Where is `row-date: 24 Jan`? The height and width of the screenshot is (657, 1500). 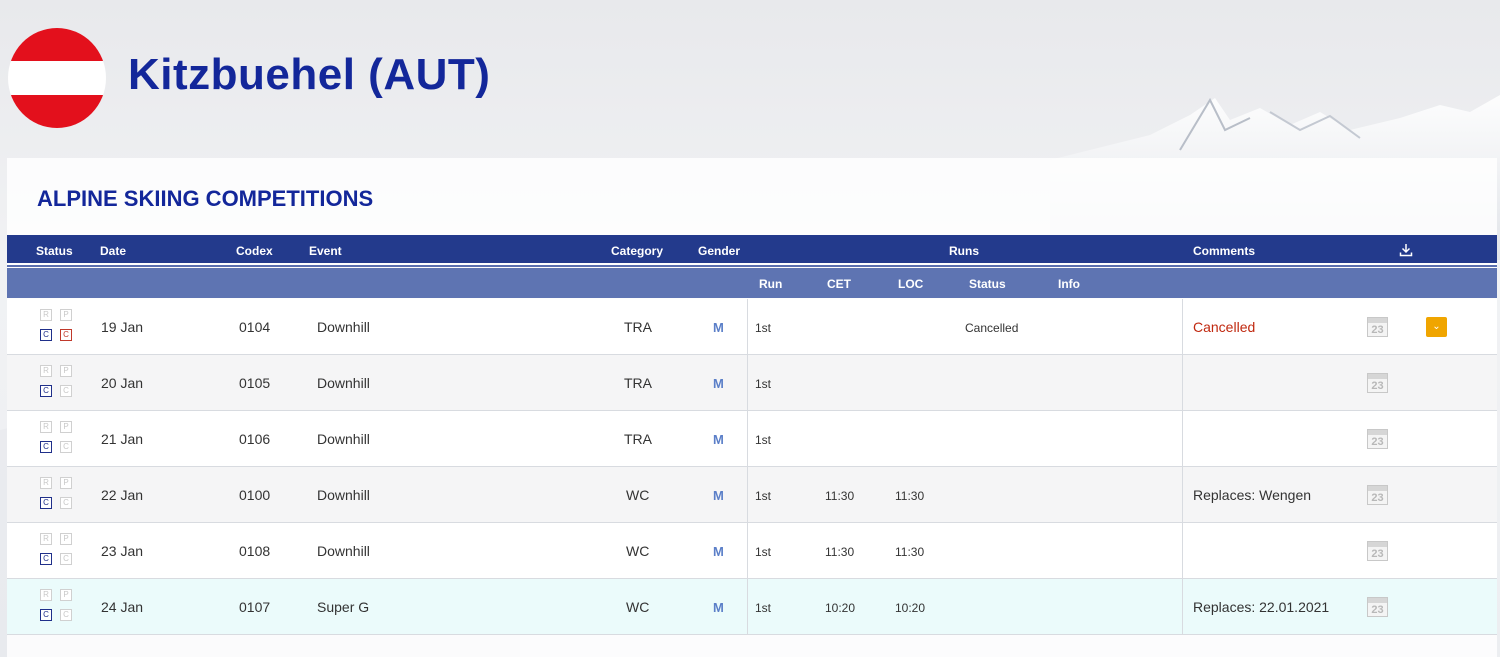
row-date: 24 Jan is located at coordinates (122, 607).